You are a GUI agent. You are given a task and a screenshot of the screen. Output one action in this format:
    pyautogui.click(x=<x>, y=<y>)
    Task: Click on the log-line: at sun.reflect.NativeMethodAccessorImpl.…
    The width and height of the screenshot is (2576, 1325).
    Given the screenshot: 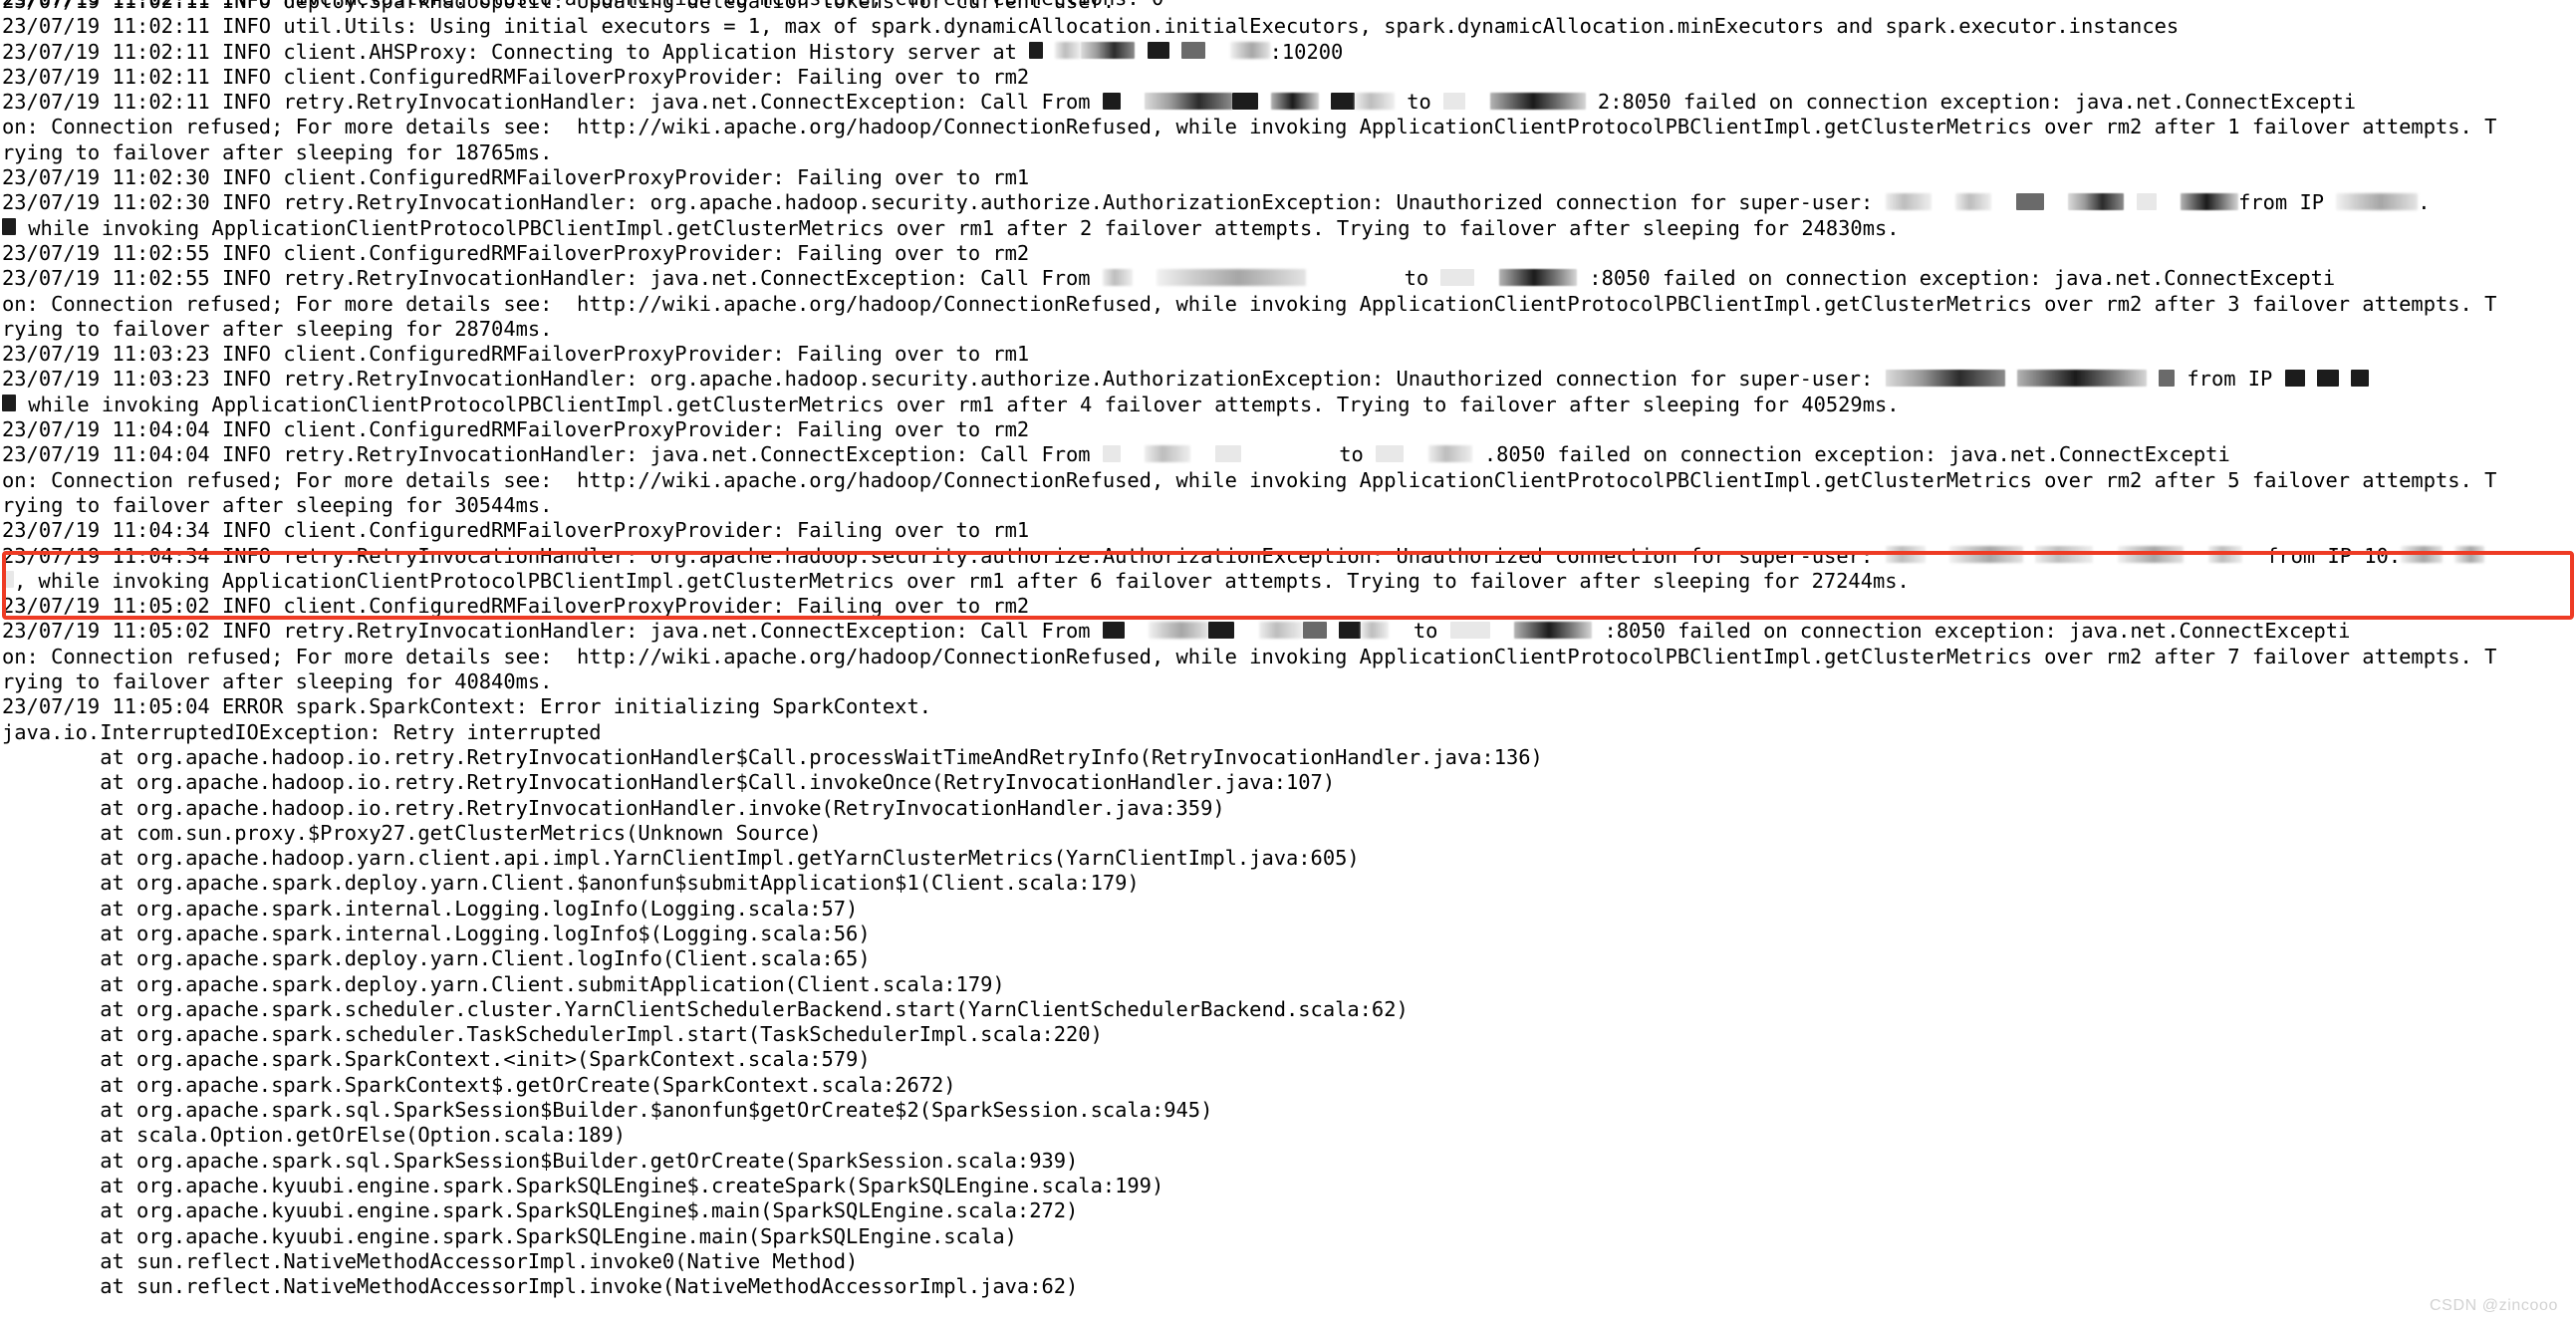 What is the action you would take?
    pyautogui.click(x=430, y=1260)
    